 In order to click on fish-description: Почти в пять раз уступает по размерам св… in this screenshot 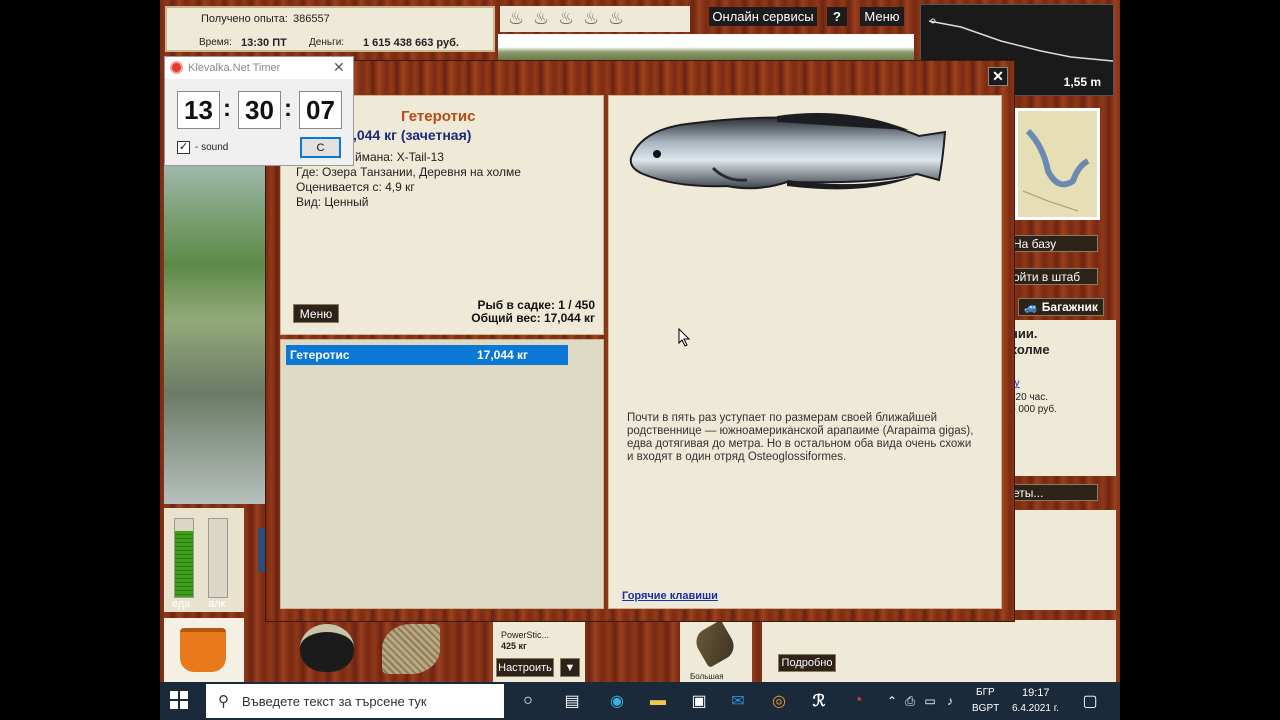, I will do `click(800, 437)`.